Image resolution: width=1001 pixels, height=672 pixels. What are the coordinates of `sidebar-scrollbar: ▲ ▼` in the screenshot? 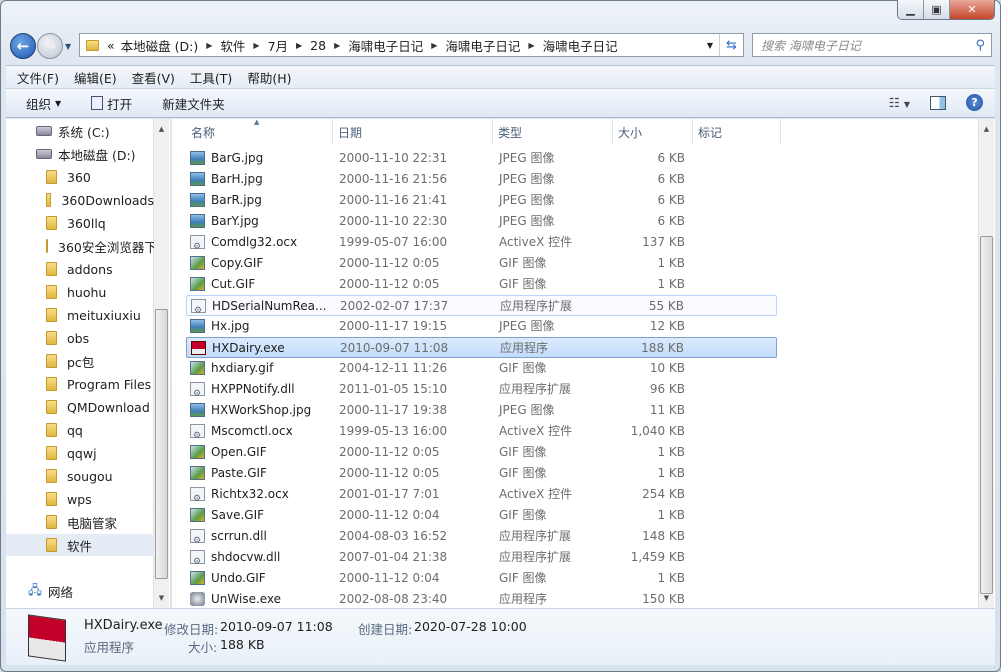 It's located at (161, 363).